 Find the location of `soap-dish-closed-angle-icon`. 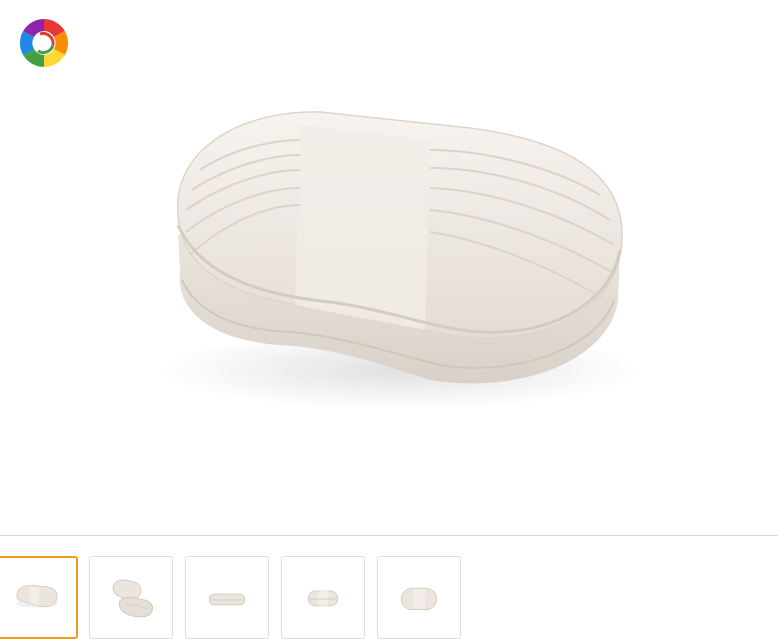

soap-dish-closed-angle-icon is located at coordinates (37, 596).